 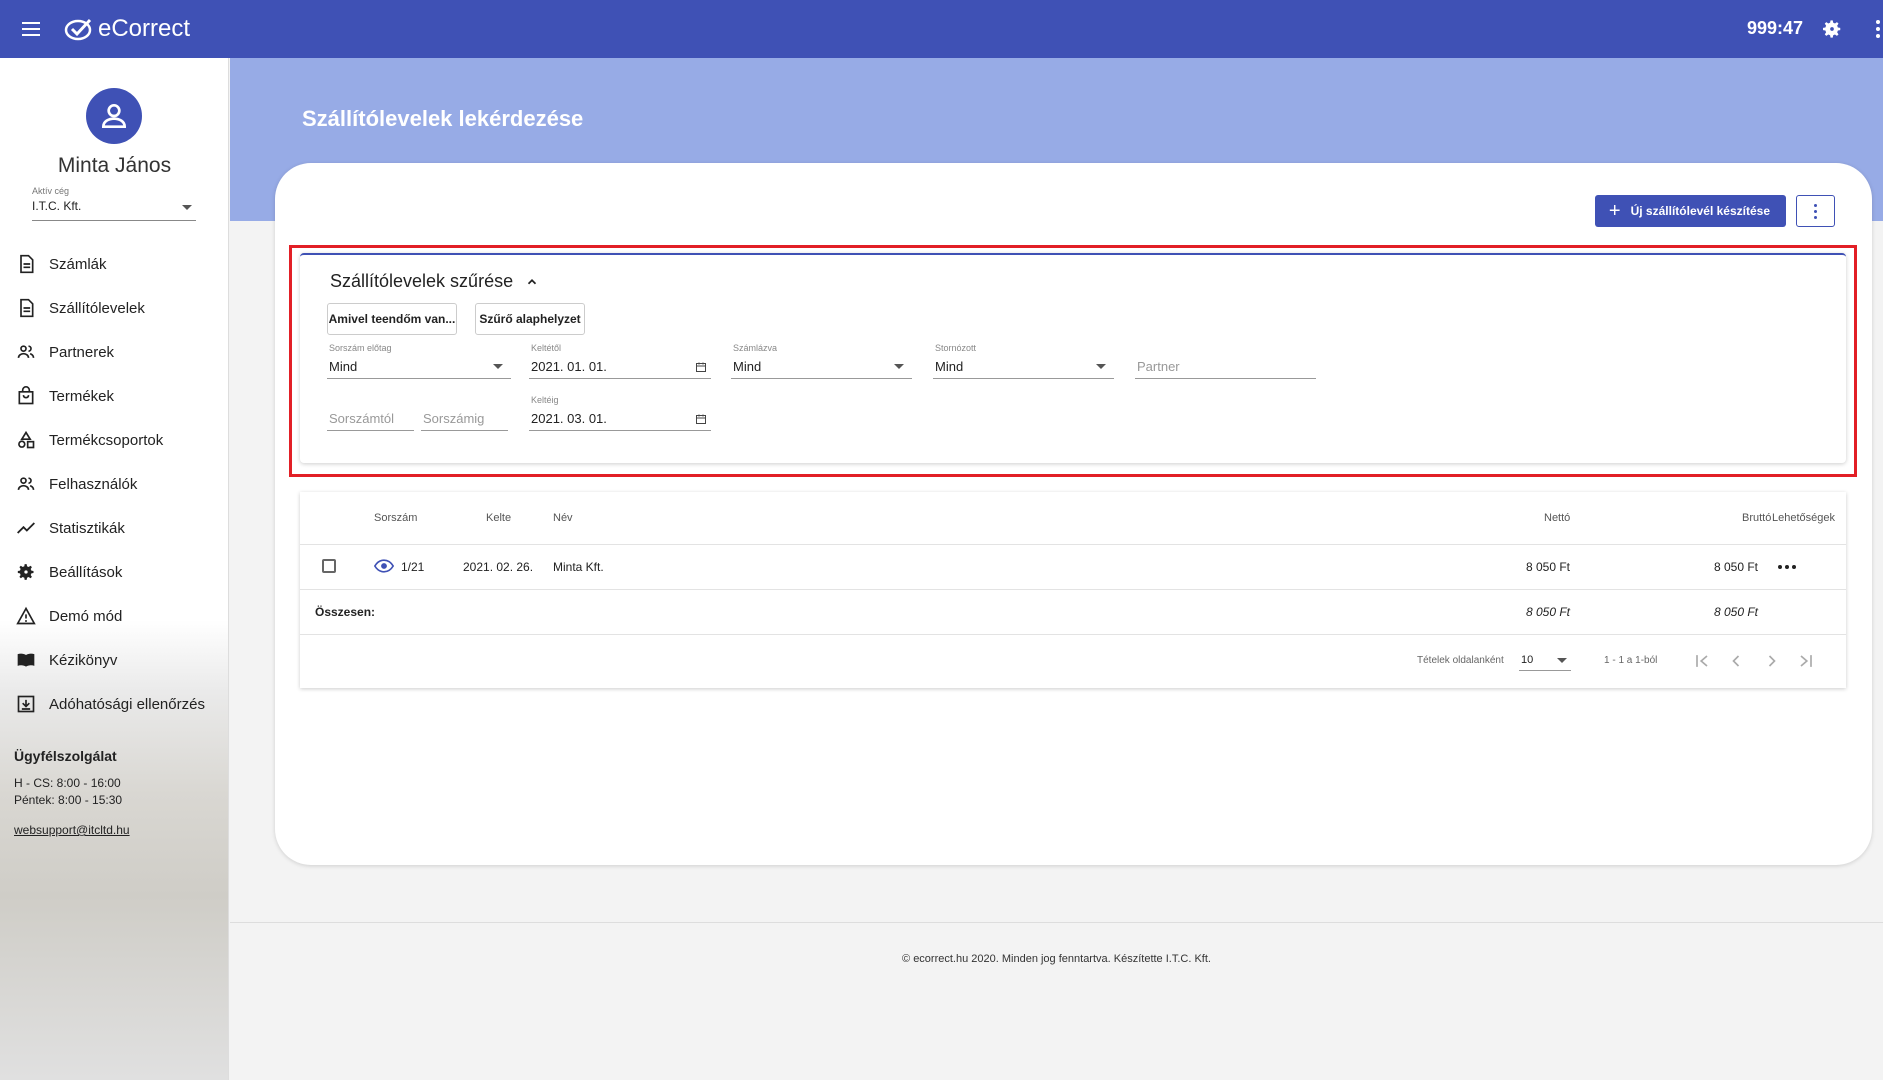 What do you see at coordinates (1736, 661) in the screenshot?
I see `previous-page-icon` at bounding box center [1736, 661].